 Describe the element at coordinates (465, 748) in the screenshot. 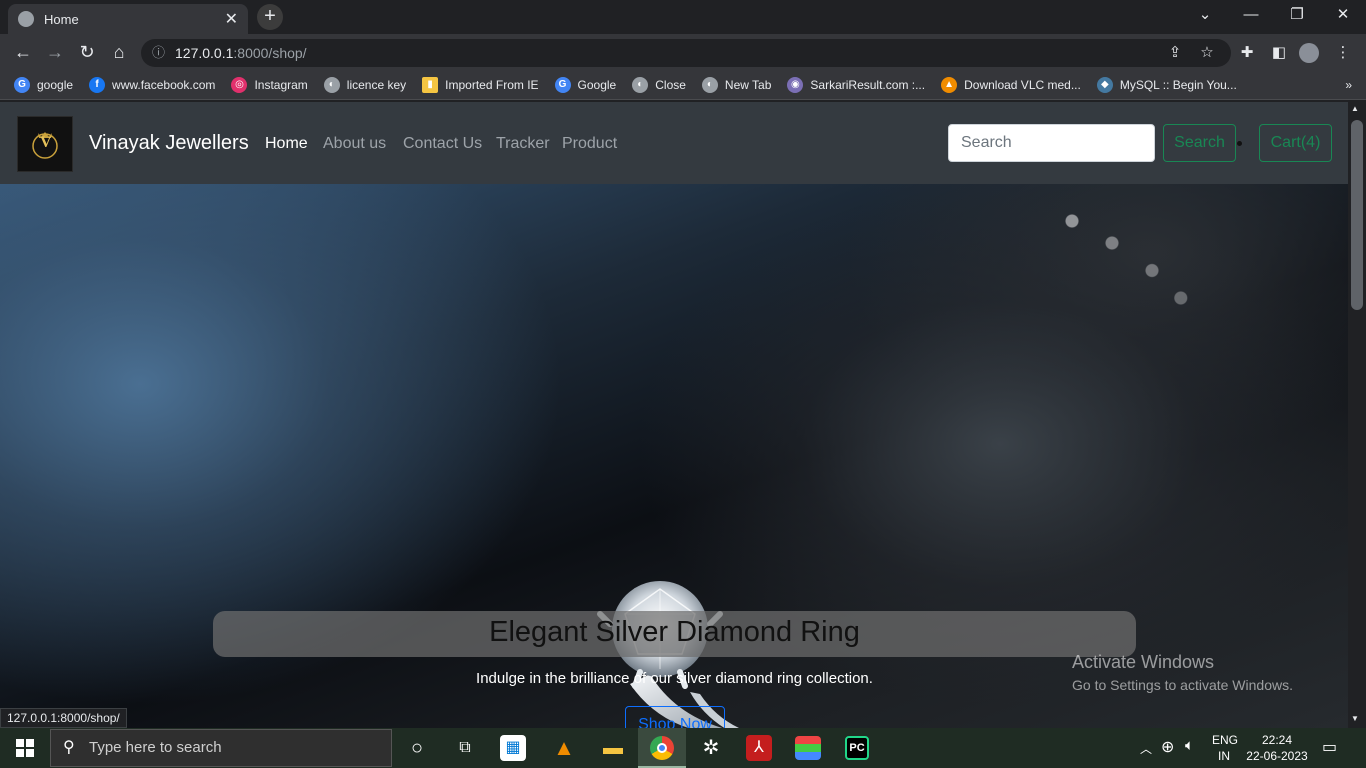

I see `task-view-icon: ⧉` at that location.